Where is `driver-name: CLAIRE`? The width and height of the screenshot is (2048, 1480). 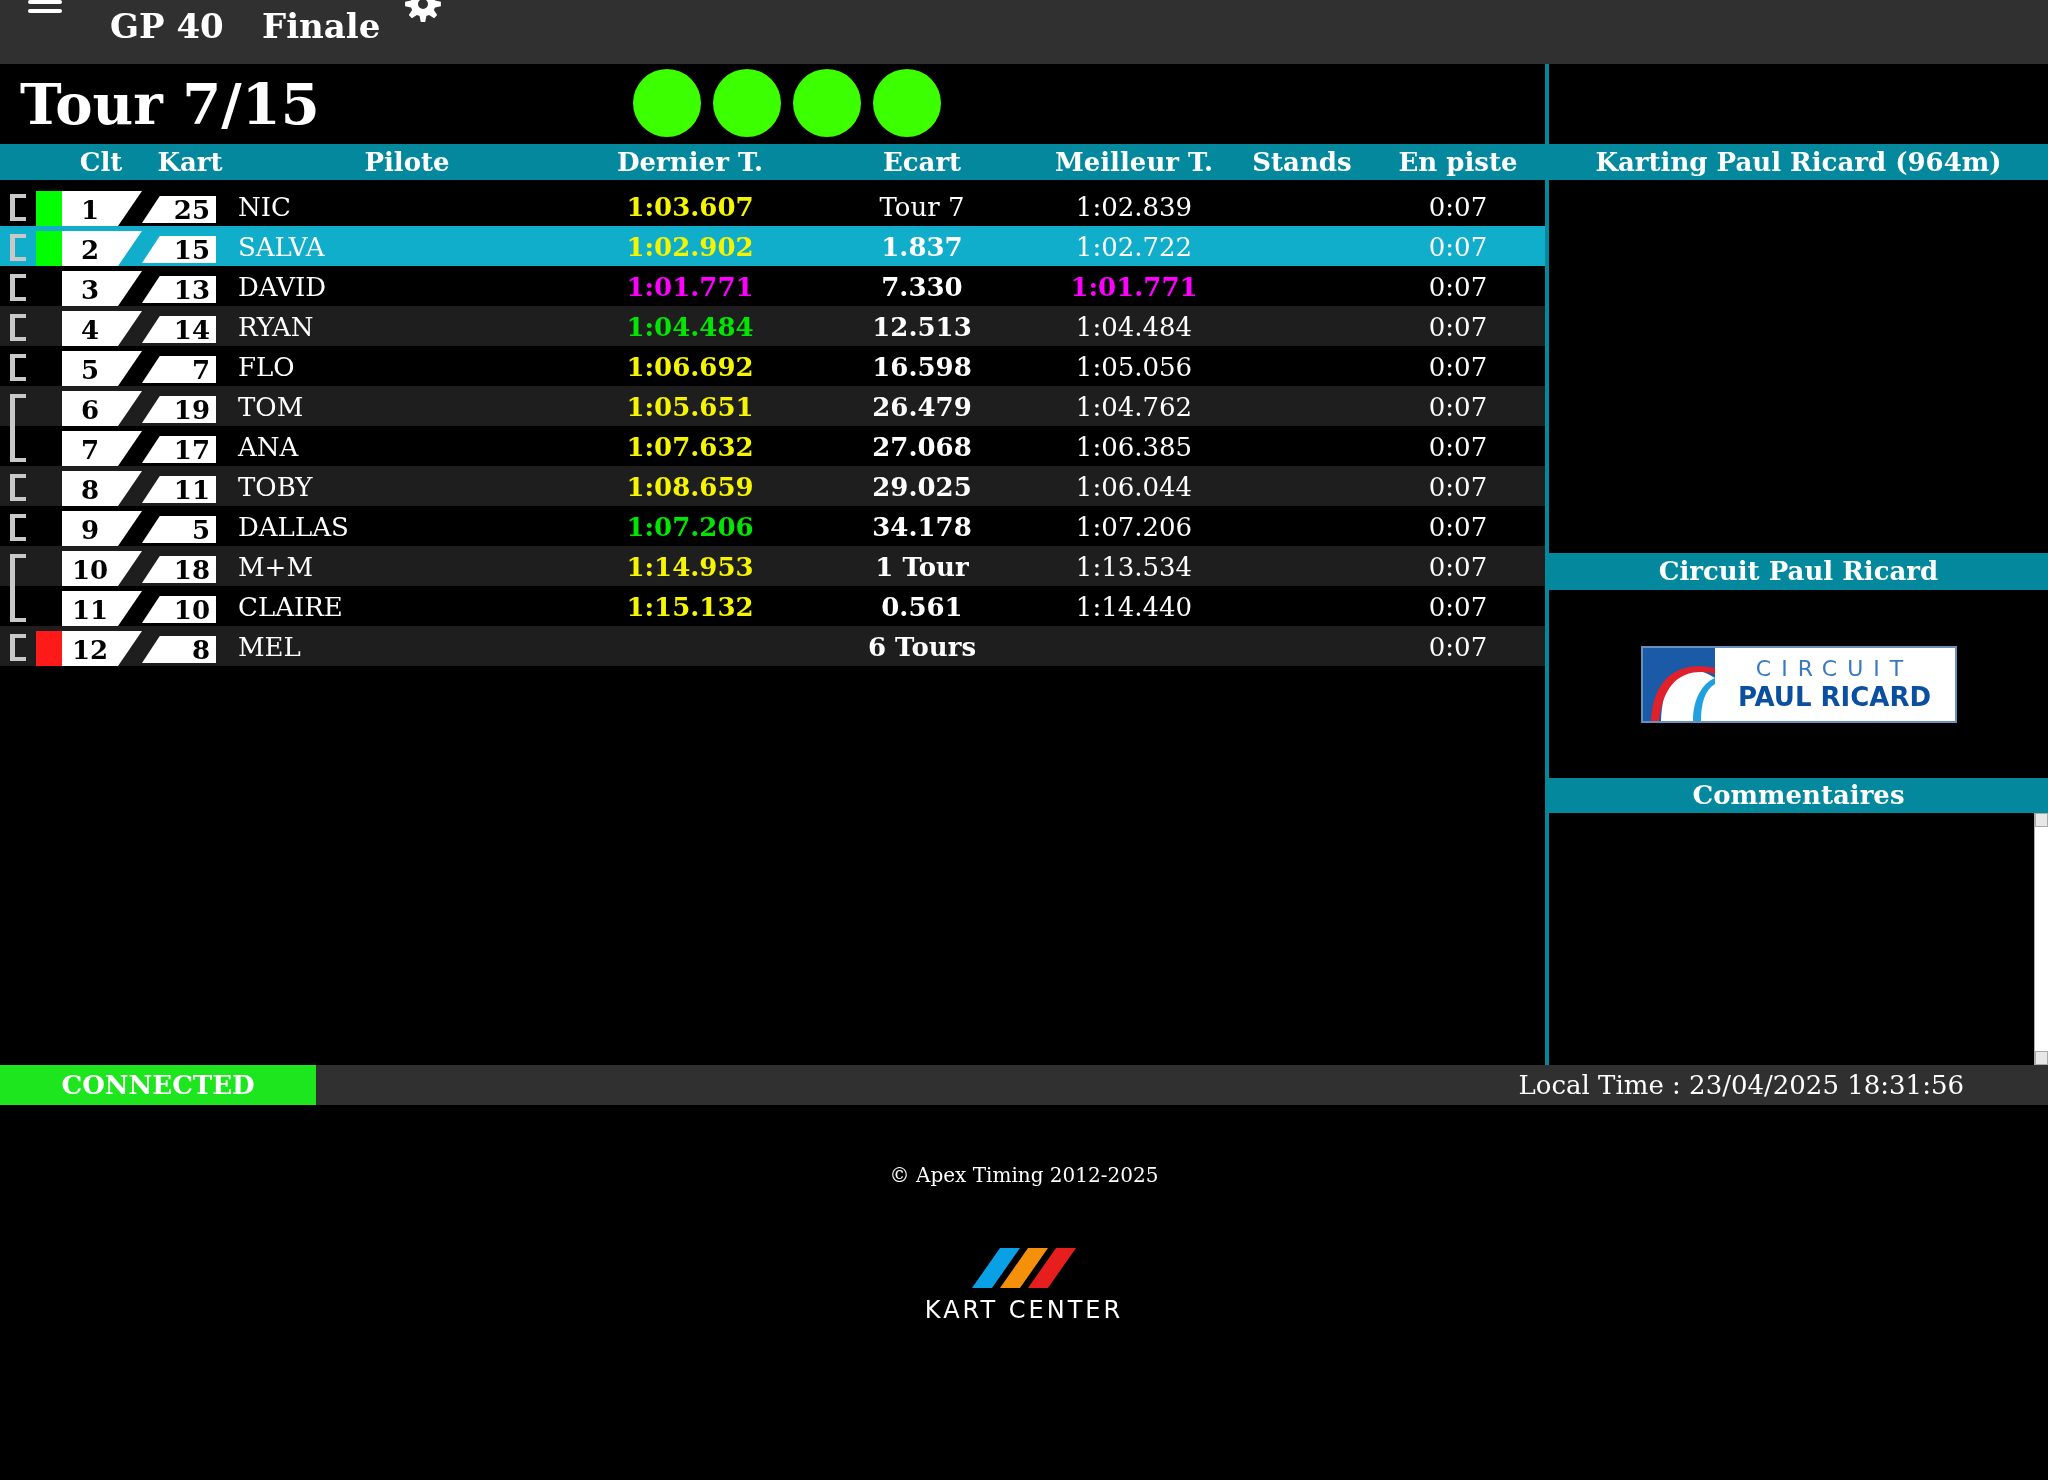 driver-name: CLAIRE is located at coordinates (290, 607).